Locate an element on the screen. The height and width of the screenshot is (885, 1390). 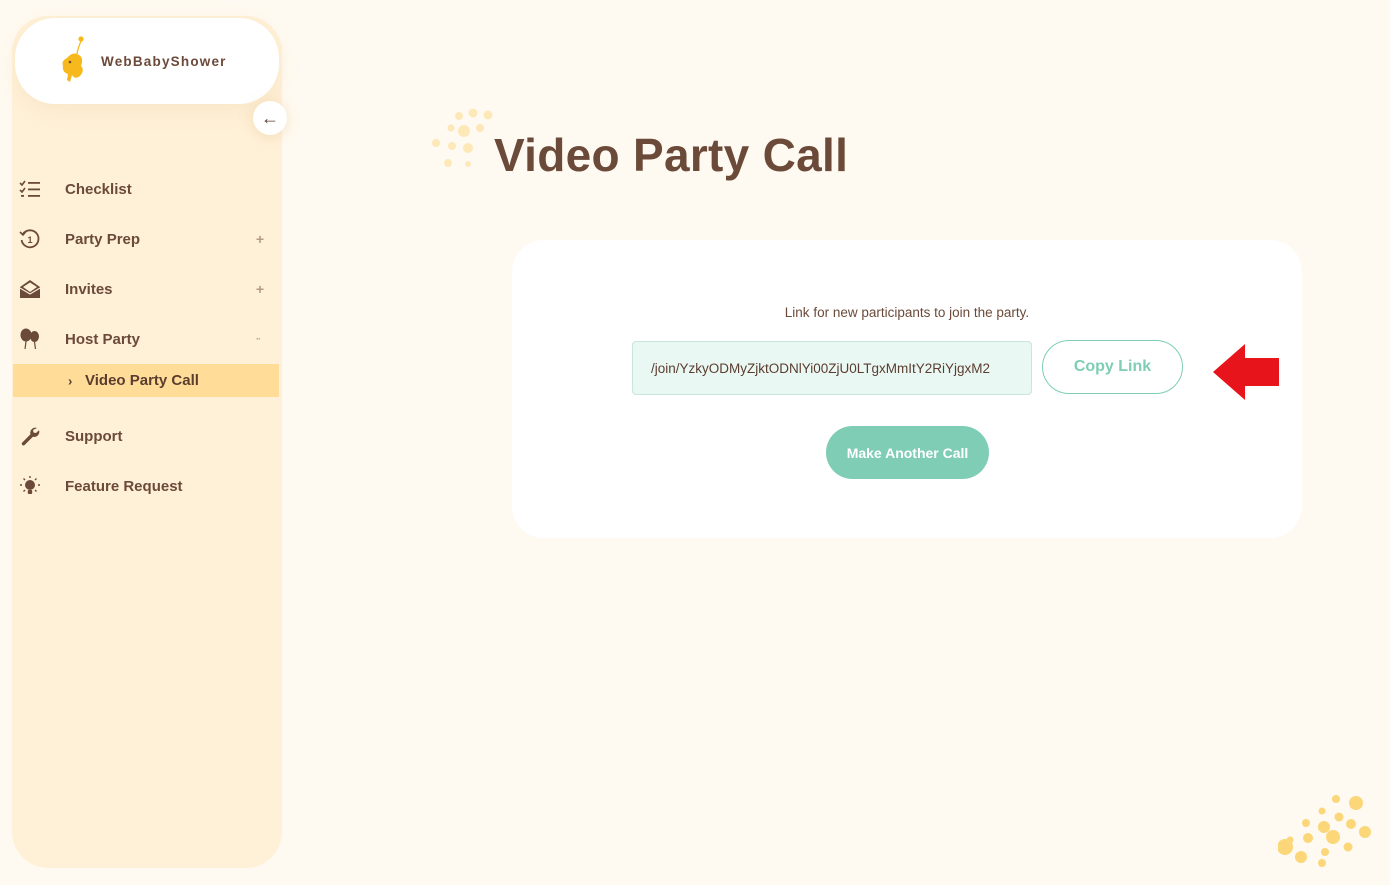
sidebar-item-checklist: Checklist is located at coordinates (147, 189).